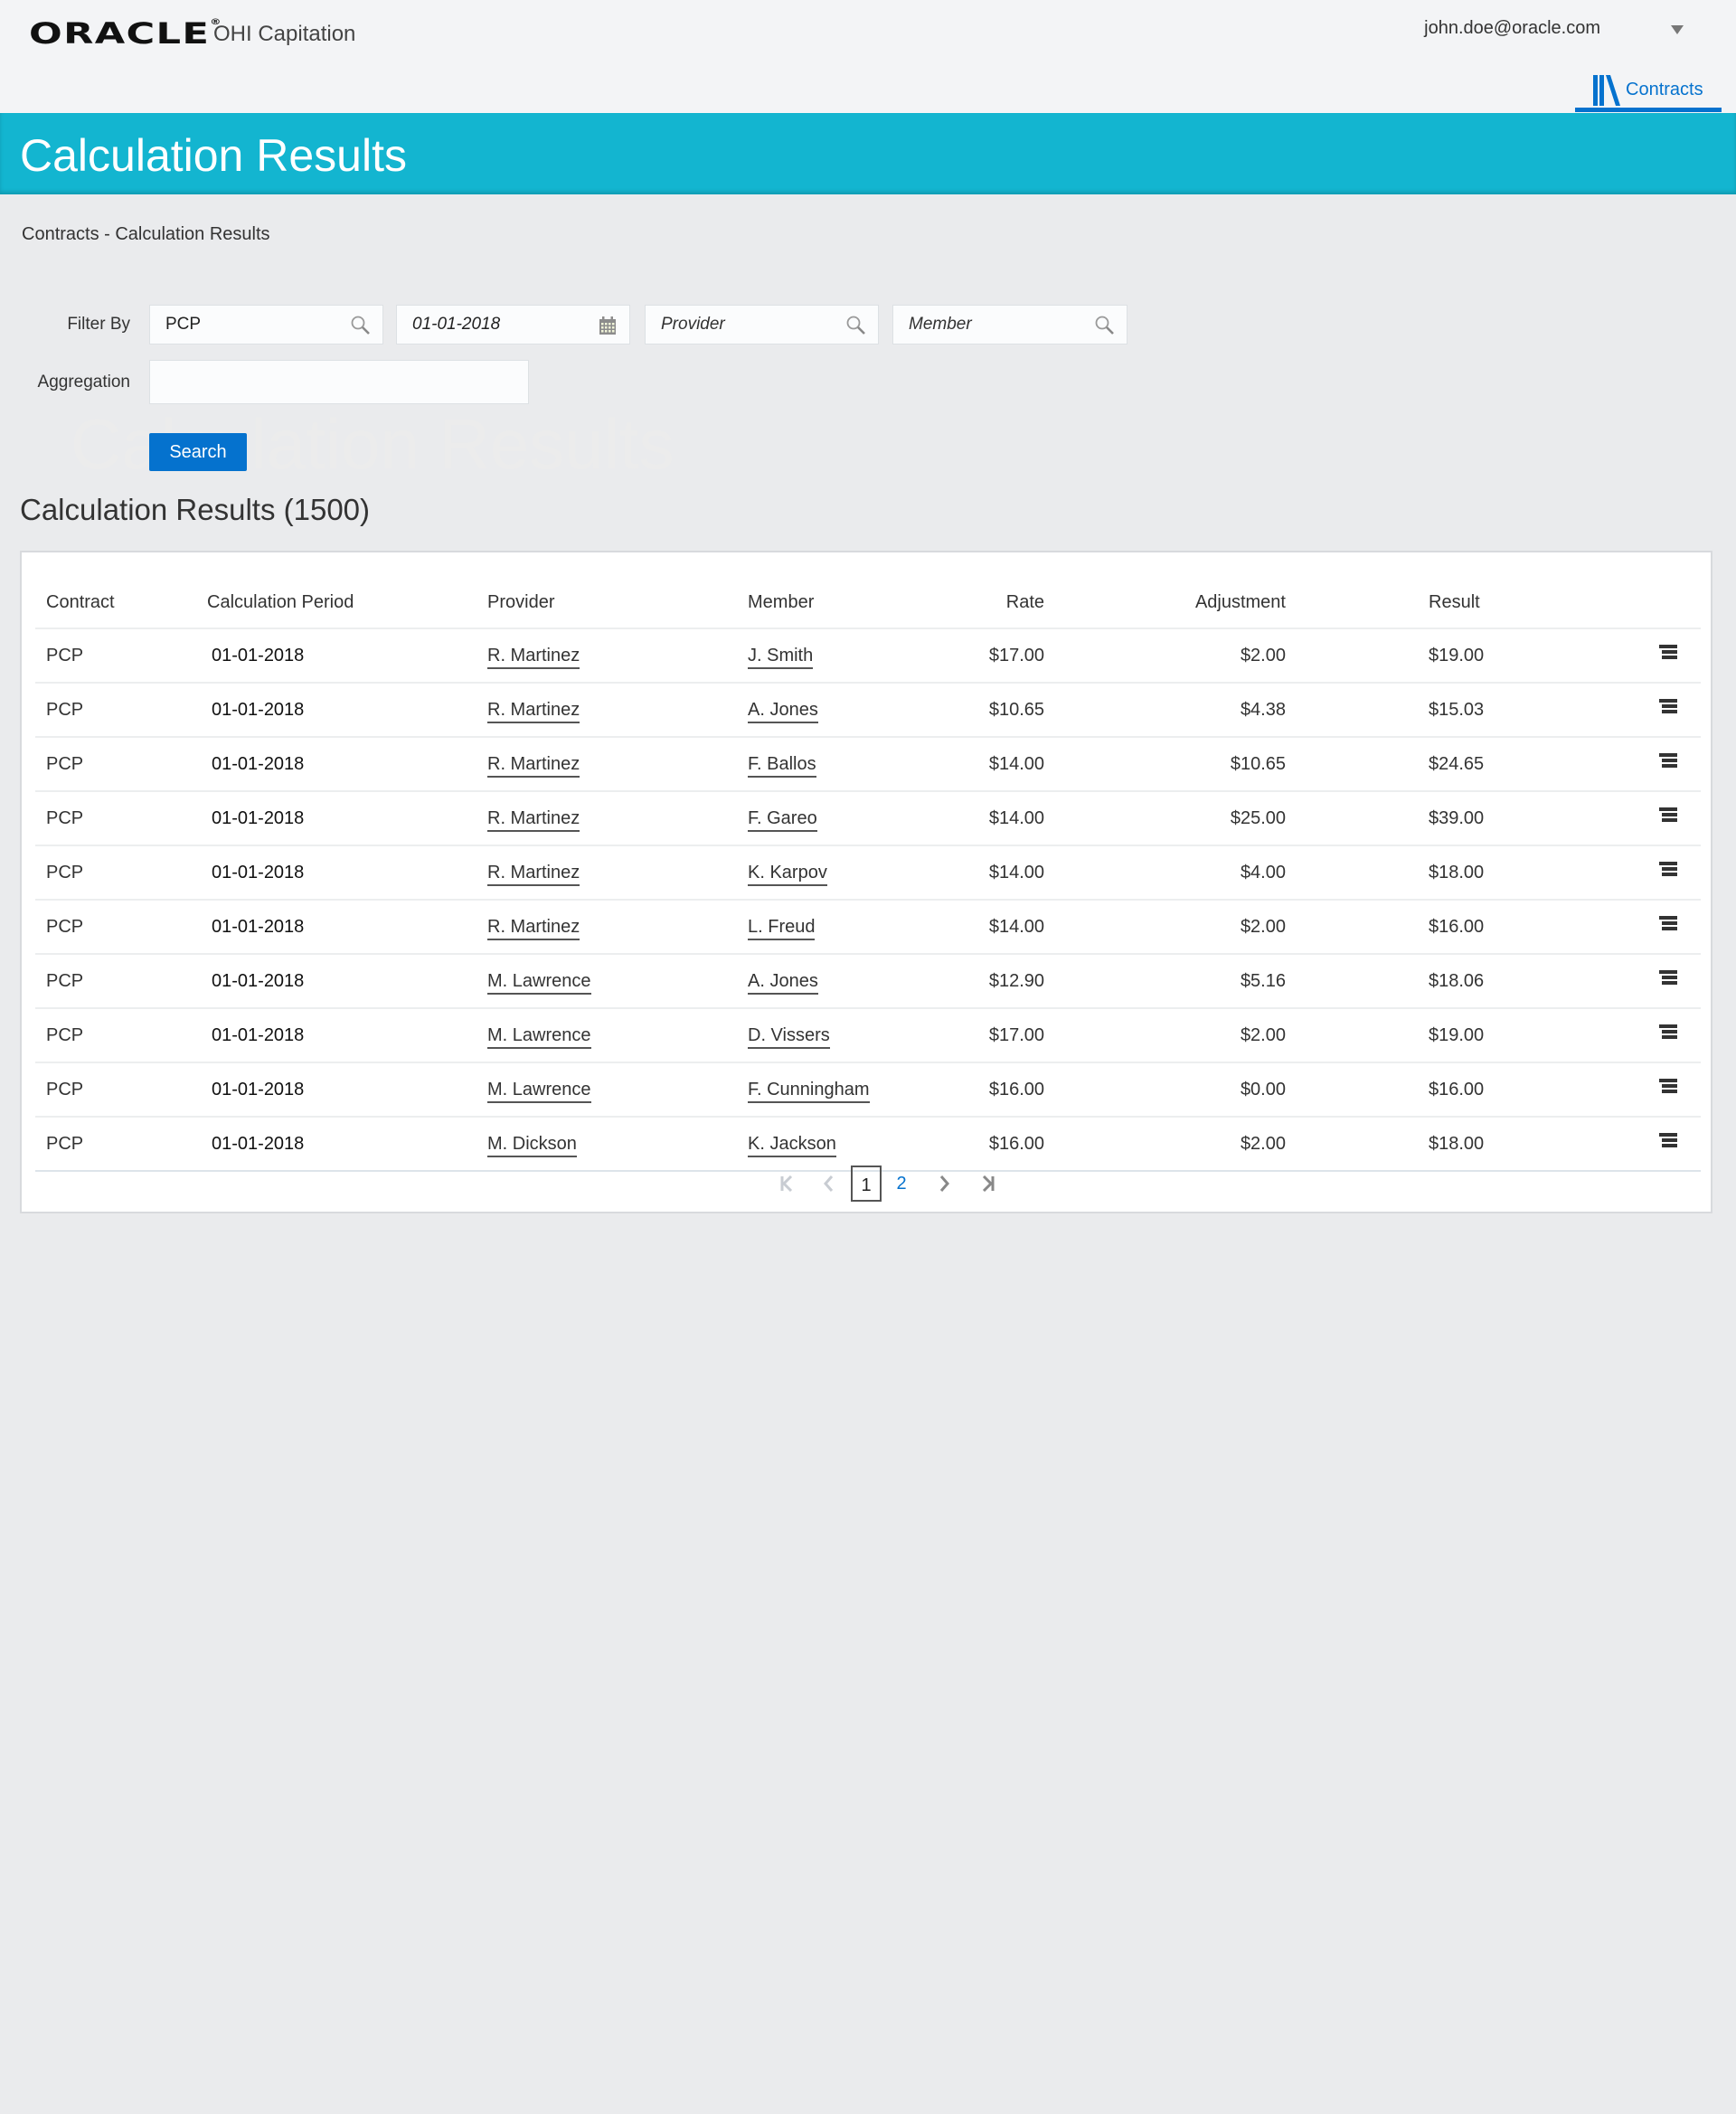  I want to click on last-page-icon, so click(988, 1184).